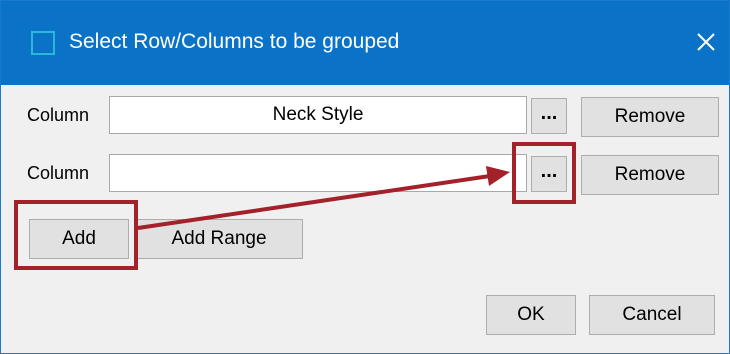 Image resolution: width=730 pixels, height=354 pixels. I want to click on add-range-button: Add Range, so click(219, 239).